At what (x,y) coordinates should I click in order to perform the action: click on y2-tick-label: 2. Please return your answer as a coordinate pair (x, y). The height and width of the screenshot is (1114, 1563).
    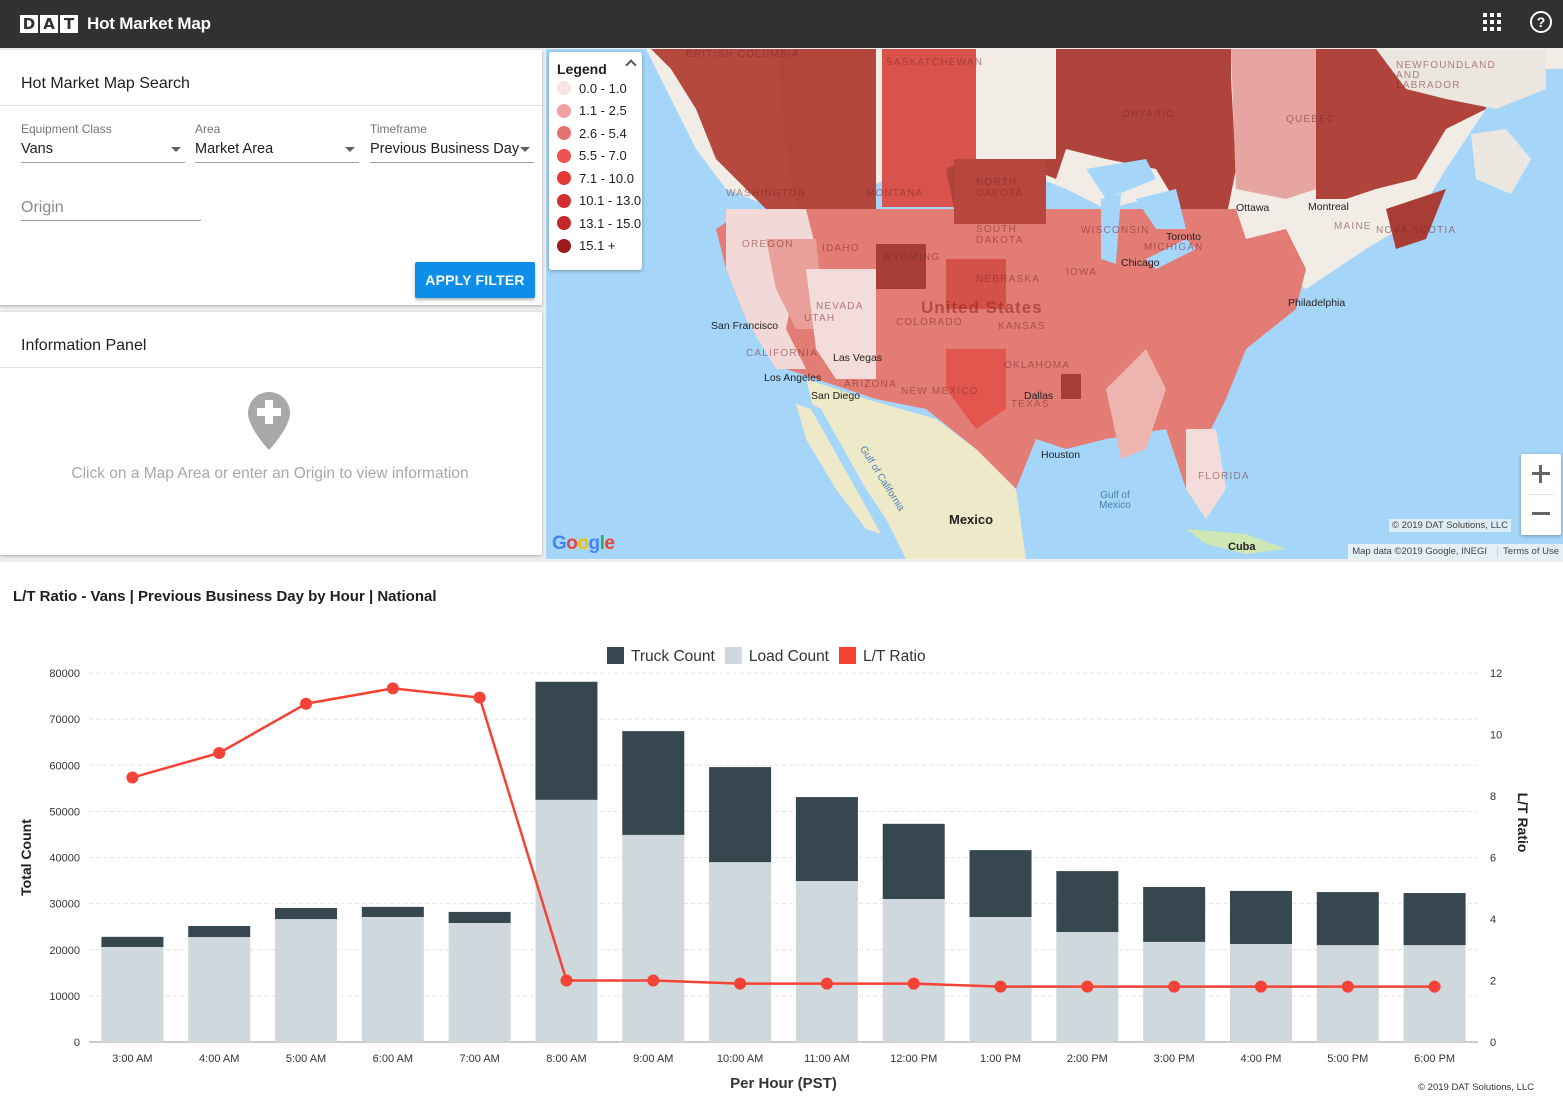
    Looking at the image, I should click on (1493, 982).